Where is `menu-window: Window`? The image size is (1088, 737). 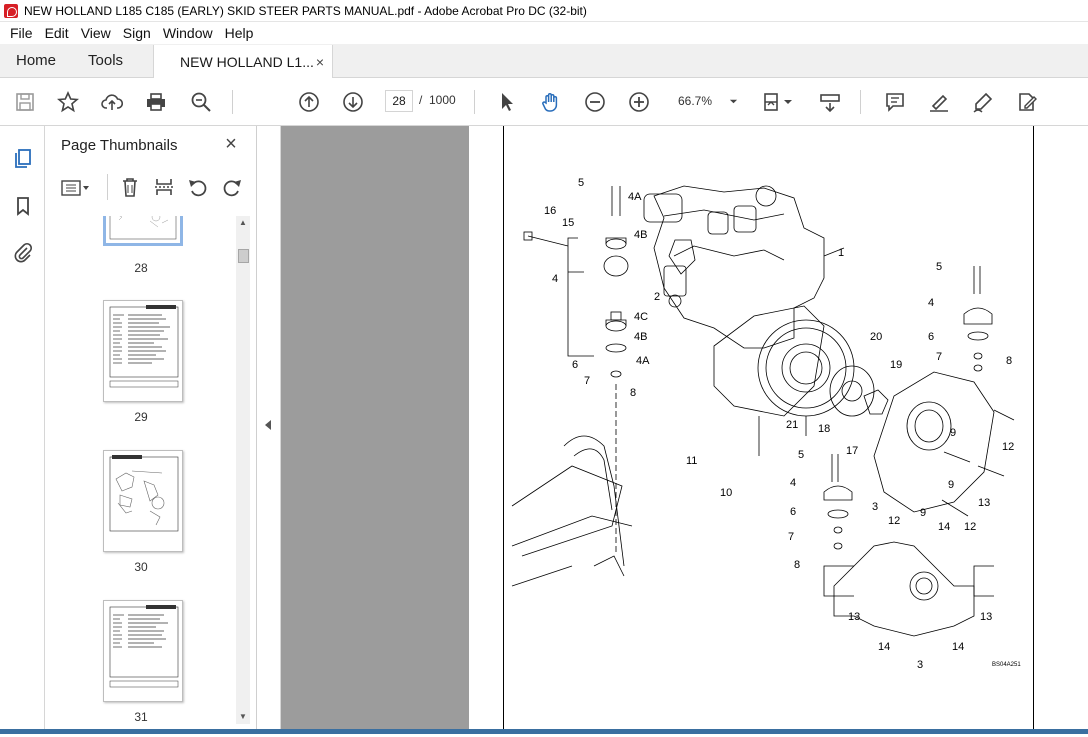 menu-window: Window is located at coordinates (188, 33).